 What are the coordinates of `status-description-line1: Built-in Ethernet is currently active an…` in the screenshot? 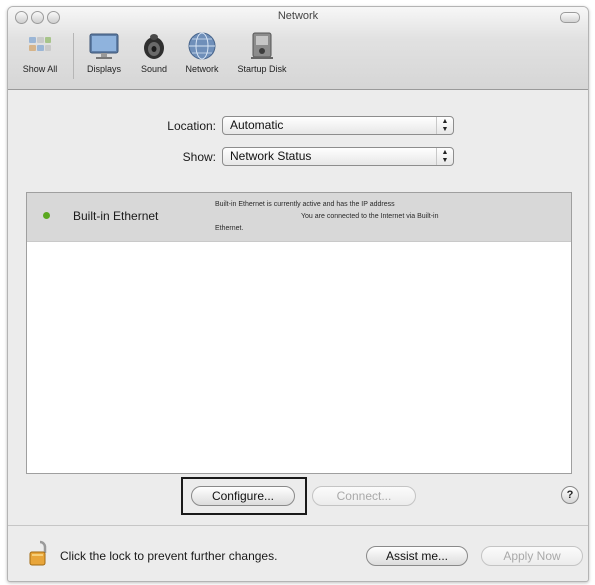 It's located at (305, 204).